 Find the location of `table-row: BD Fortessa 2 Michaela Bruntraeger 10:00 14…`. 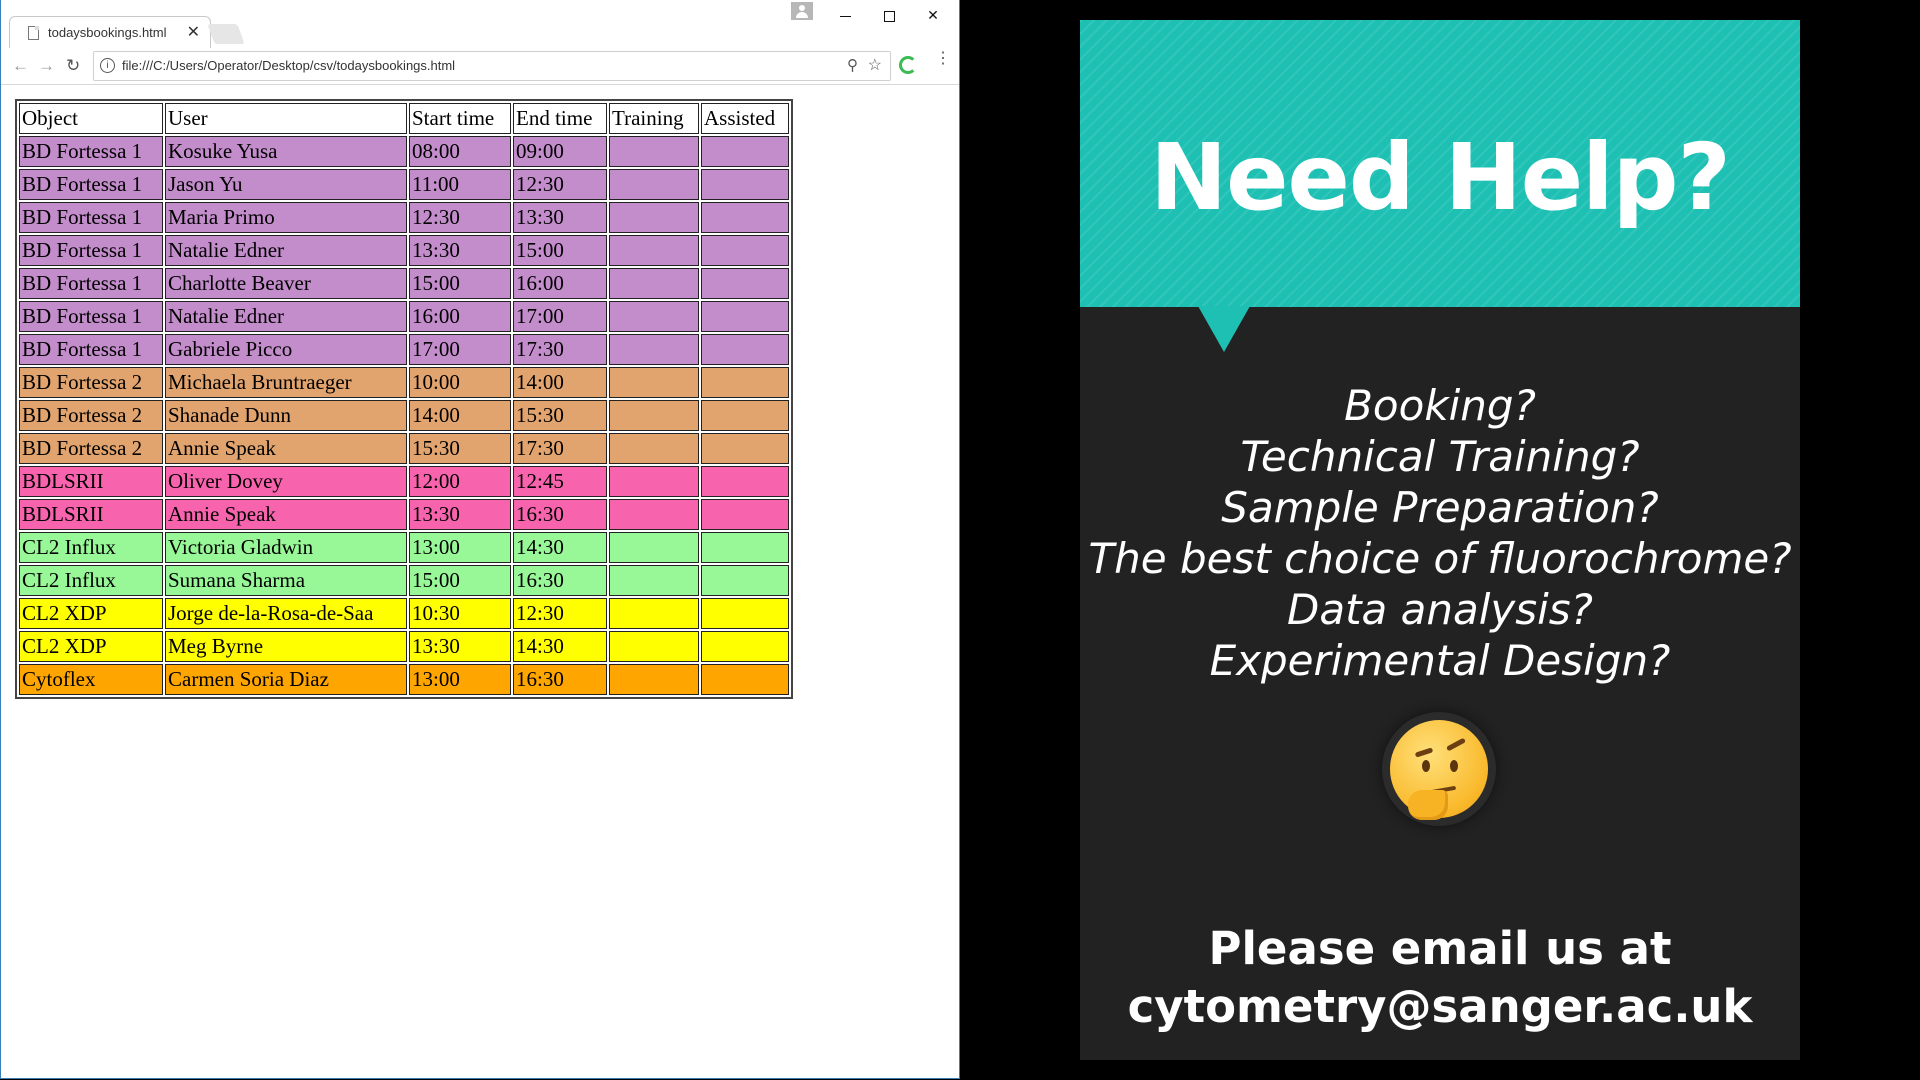

table-row: BD Fortessa 2 Michaela Bruntraeger 10:00 14… is located at coordinates (404, 382).